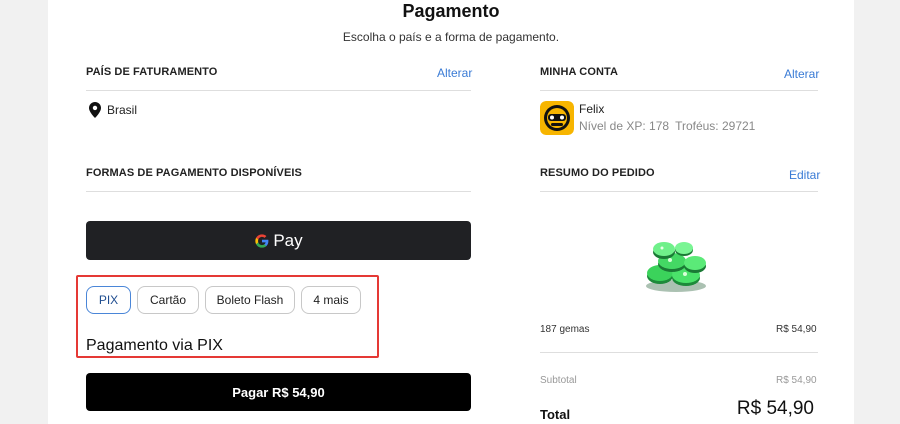 Image resolution: width=900 pixels, height=424 pixels. What do you see at coordinates (579, 72) in the screenshot?
I see `my-account-label: MINHA CONTA` at bounding box center [579, 72].